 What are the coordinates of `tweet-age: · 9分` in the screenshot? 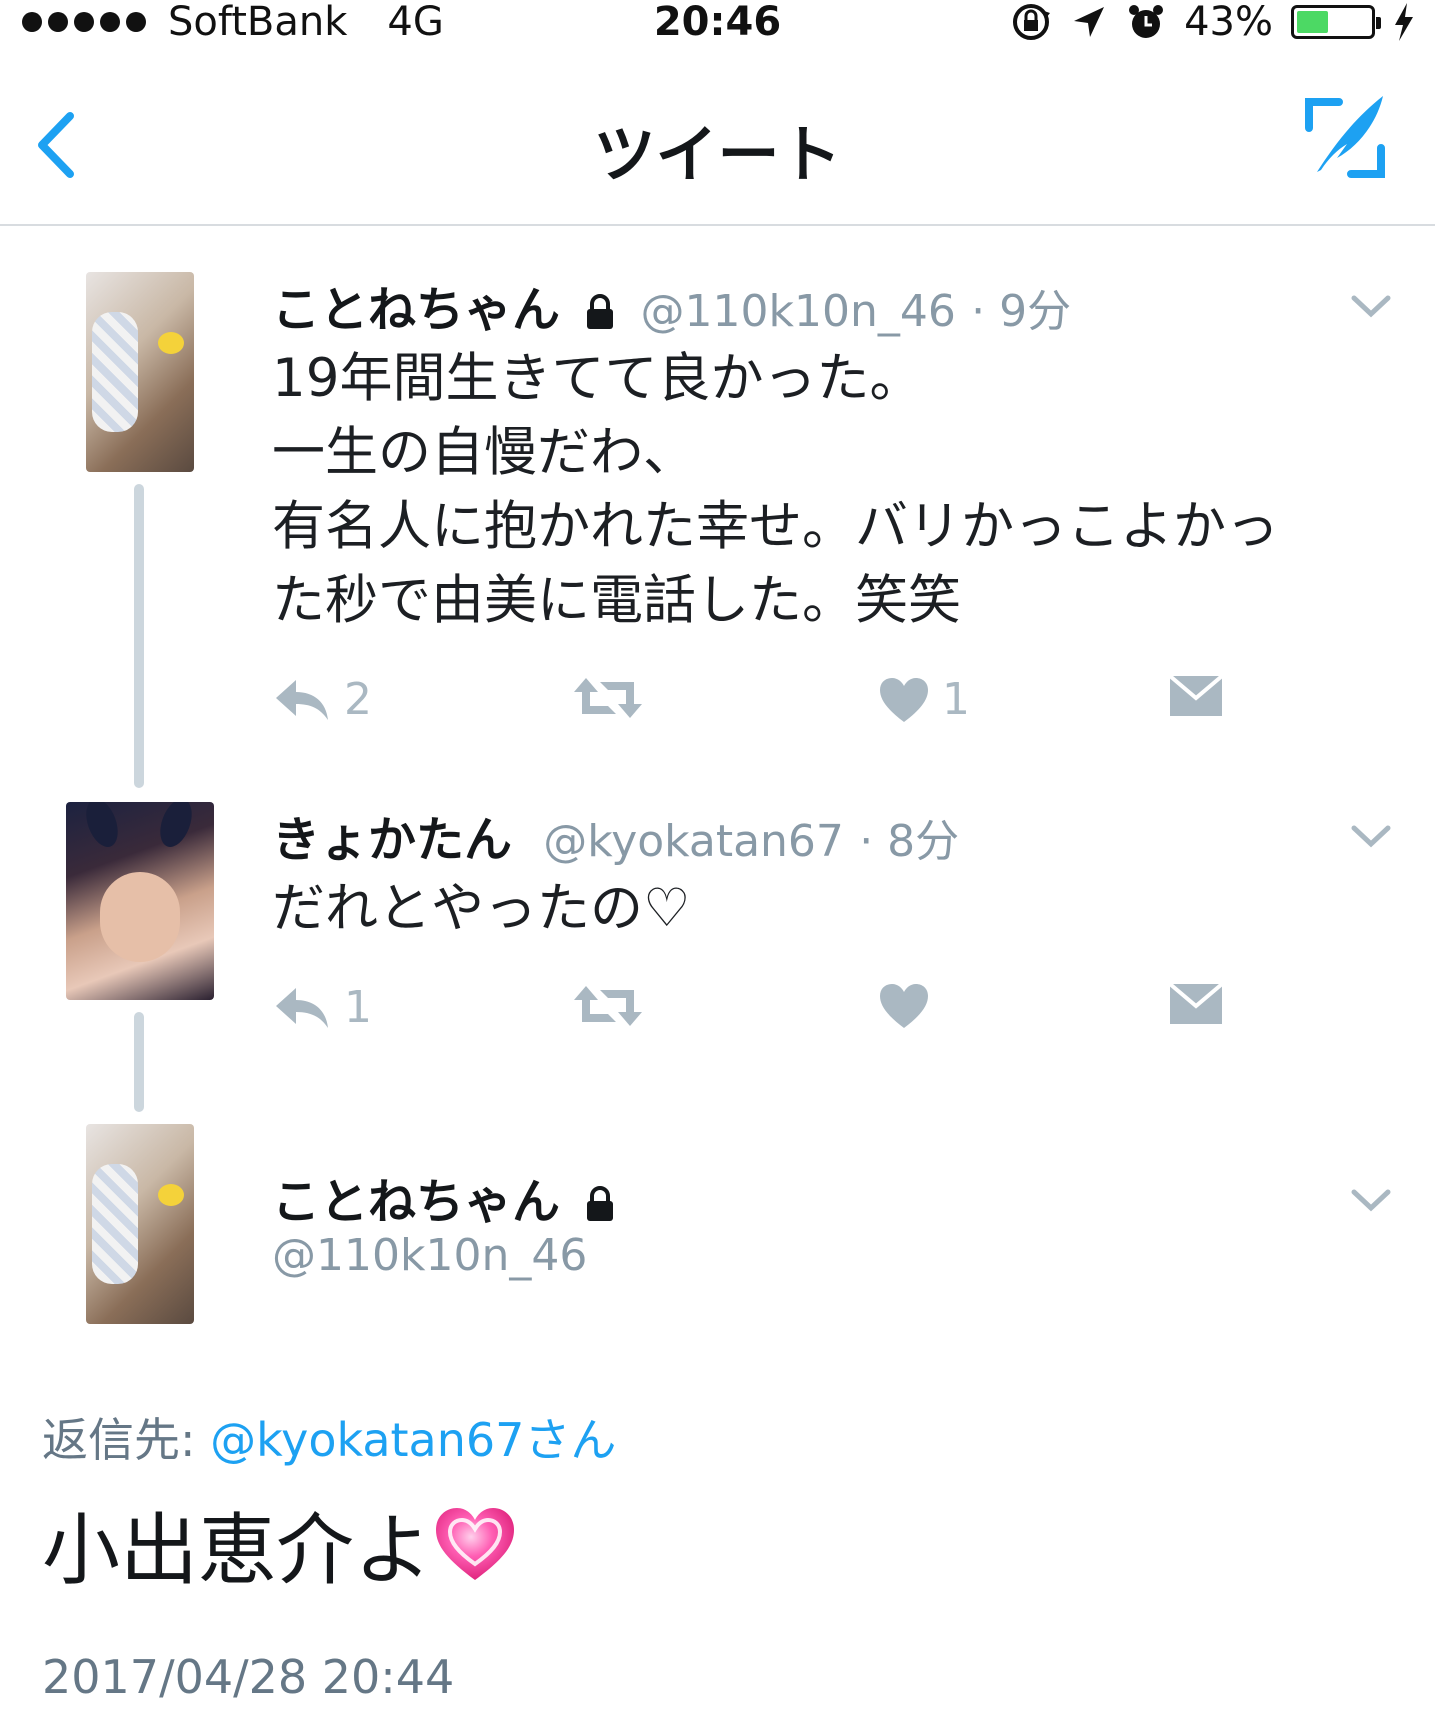 It's located at (1021, 311).